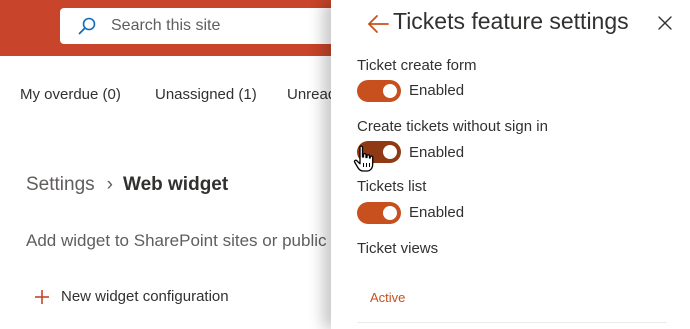 The image size is (690, 329). I want to click on create-tickets-without-sign-in-label: Create tickets without sign in, so click(452, 126).